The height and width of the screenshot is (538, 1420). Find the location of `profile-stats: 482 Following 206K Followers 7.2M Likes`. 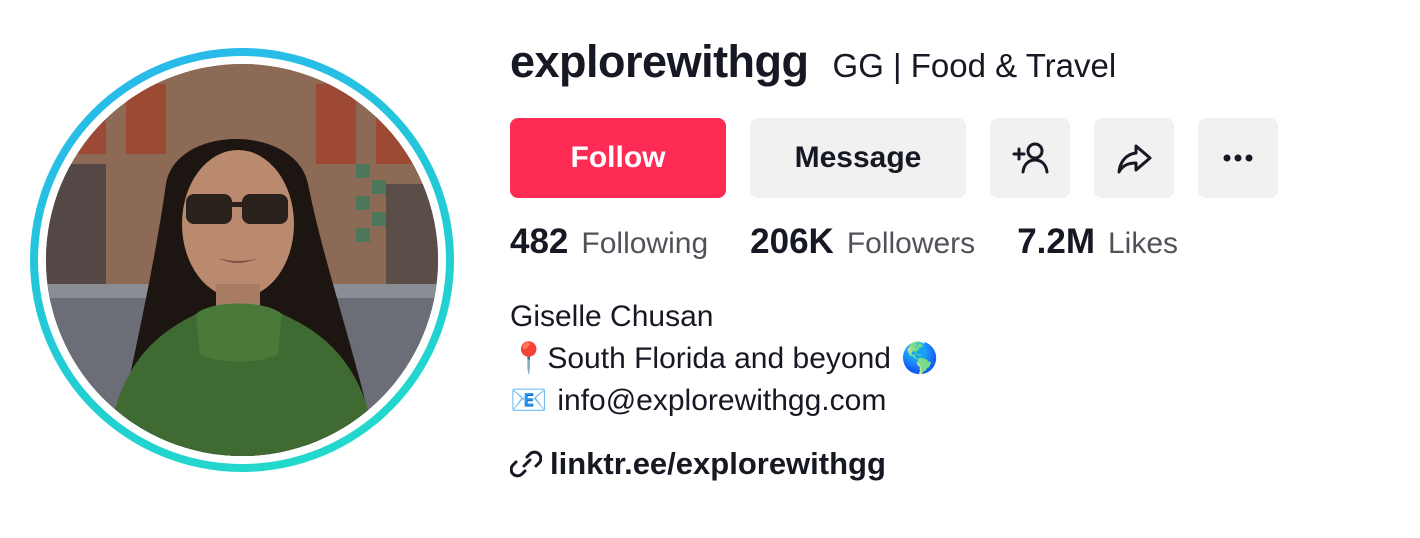

profile-stats: 482 Following 206K Followers 7.2M Likes is located at coordinates (865, 242).